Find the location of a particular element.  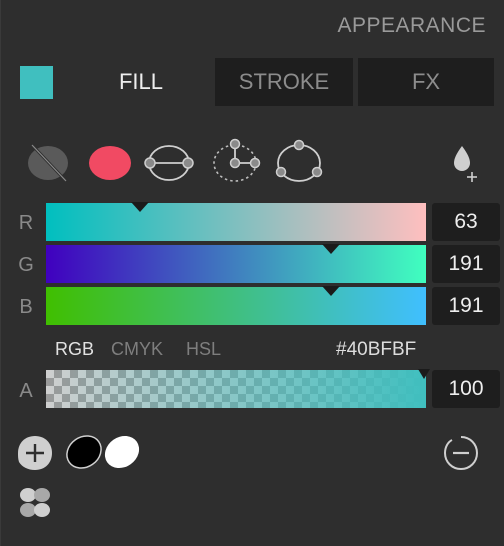

angular-gradient-icon is located at coordinates (300, 161).